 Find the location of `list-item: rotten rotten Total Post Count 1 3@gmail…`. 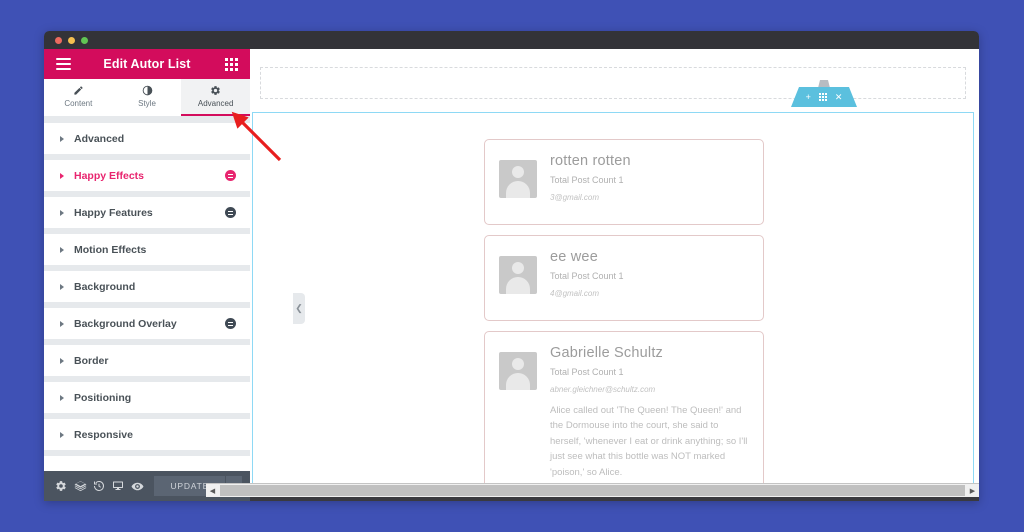

list-item: rotten rotten Total Post Count 1 3@gmail… is located at coordinates (624, 182).